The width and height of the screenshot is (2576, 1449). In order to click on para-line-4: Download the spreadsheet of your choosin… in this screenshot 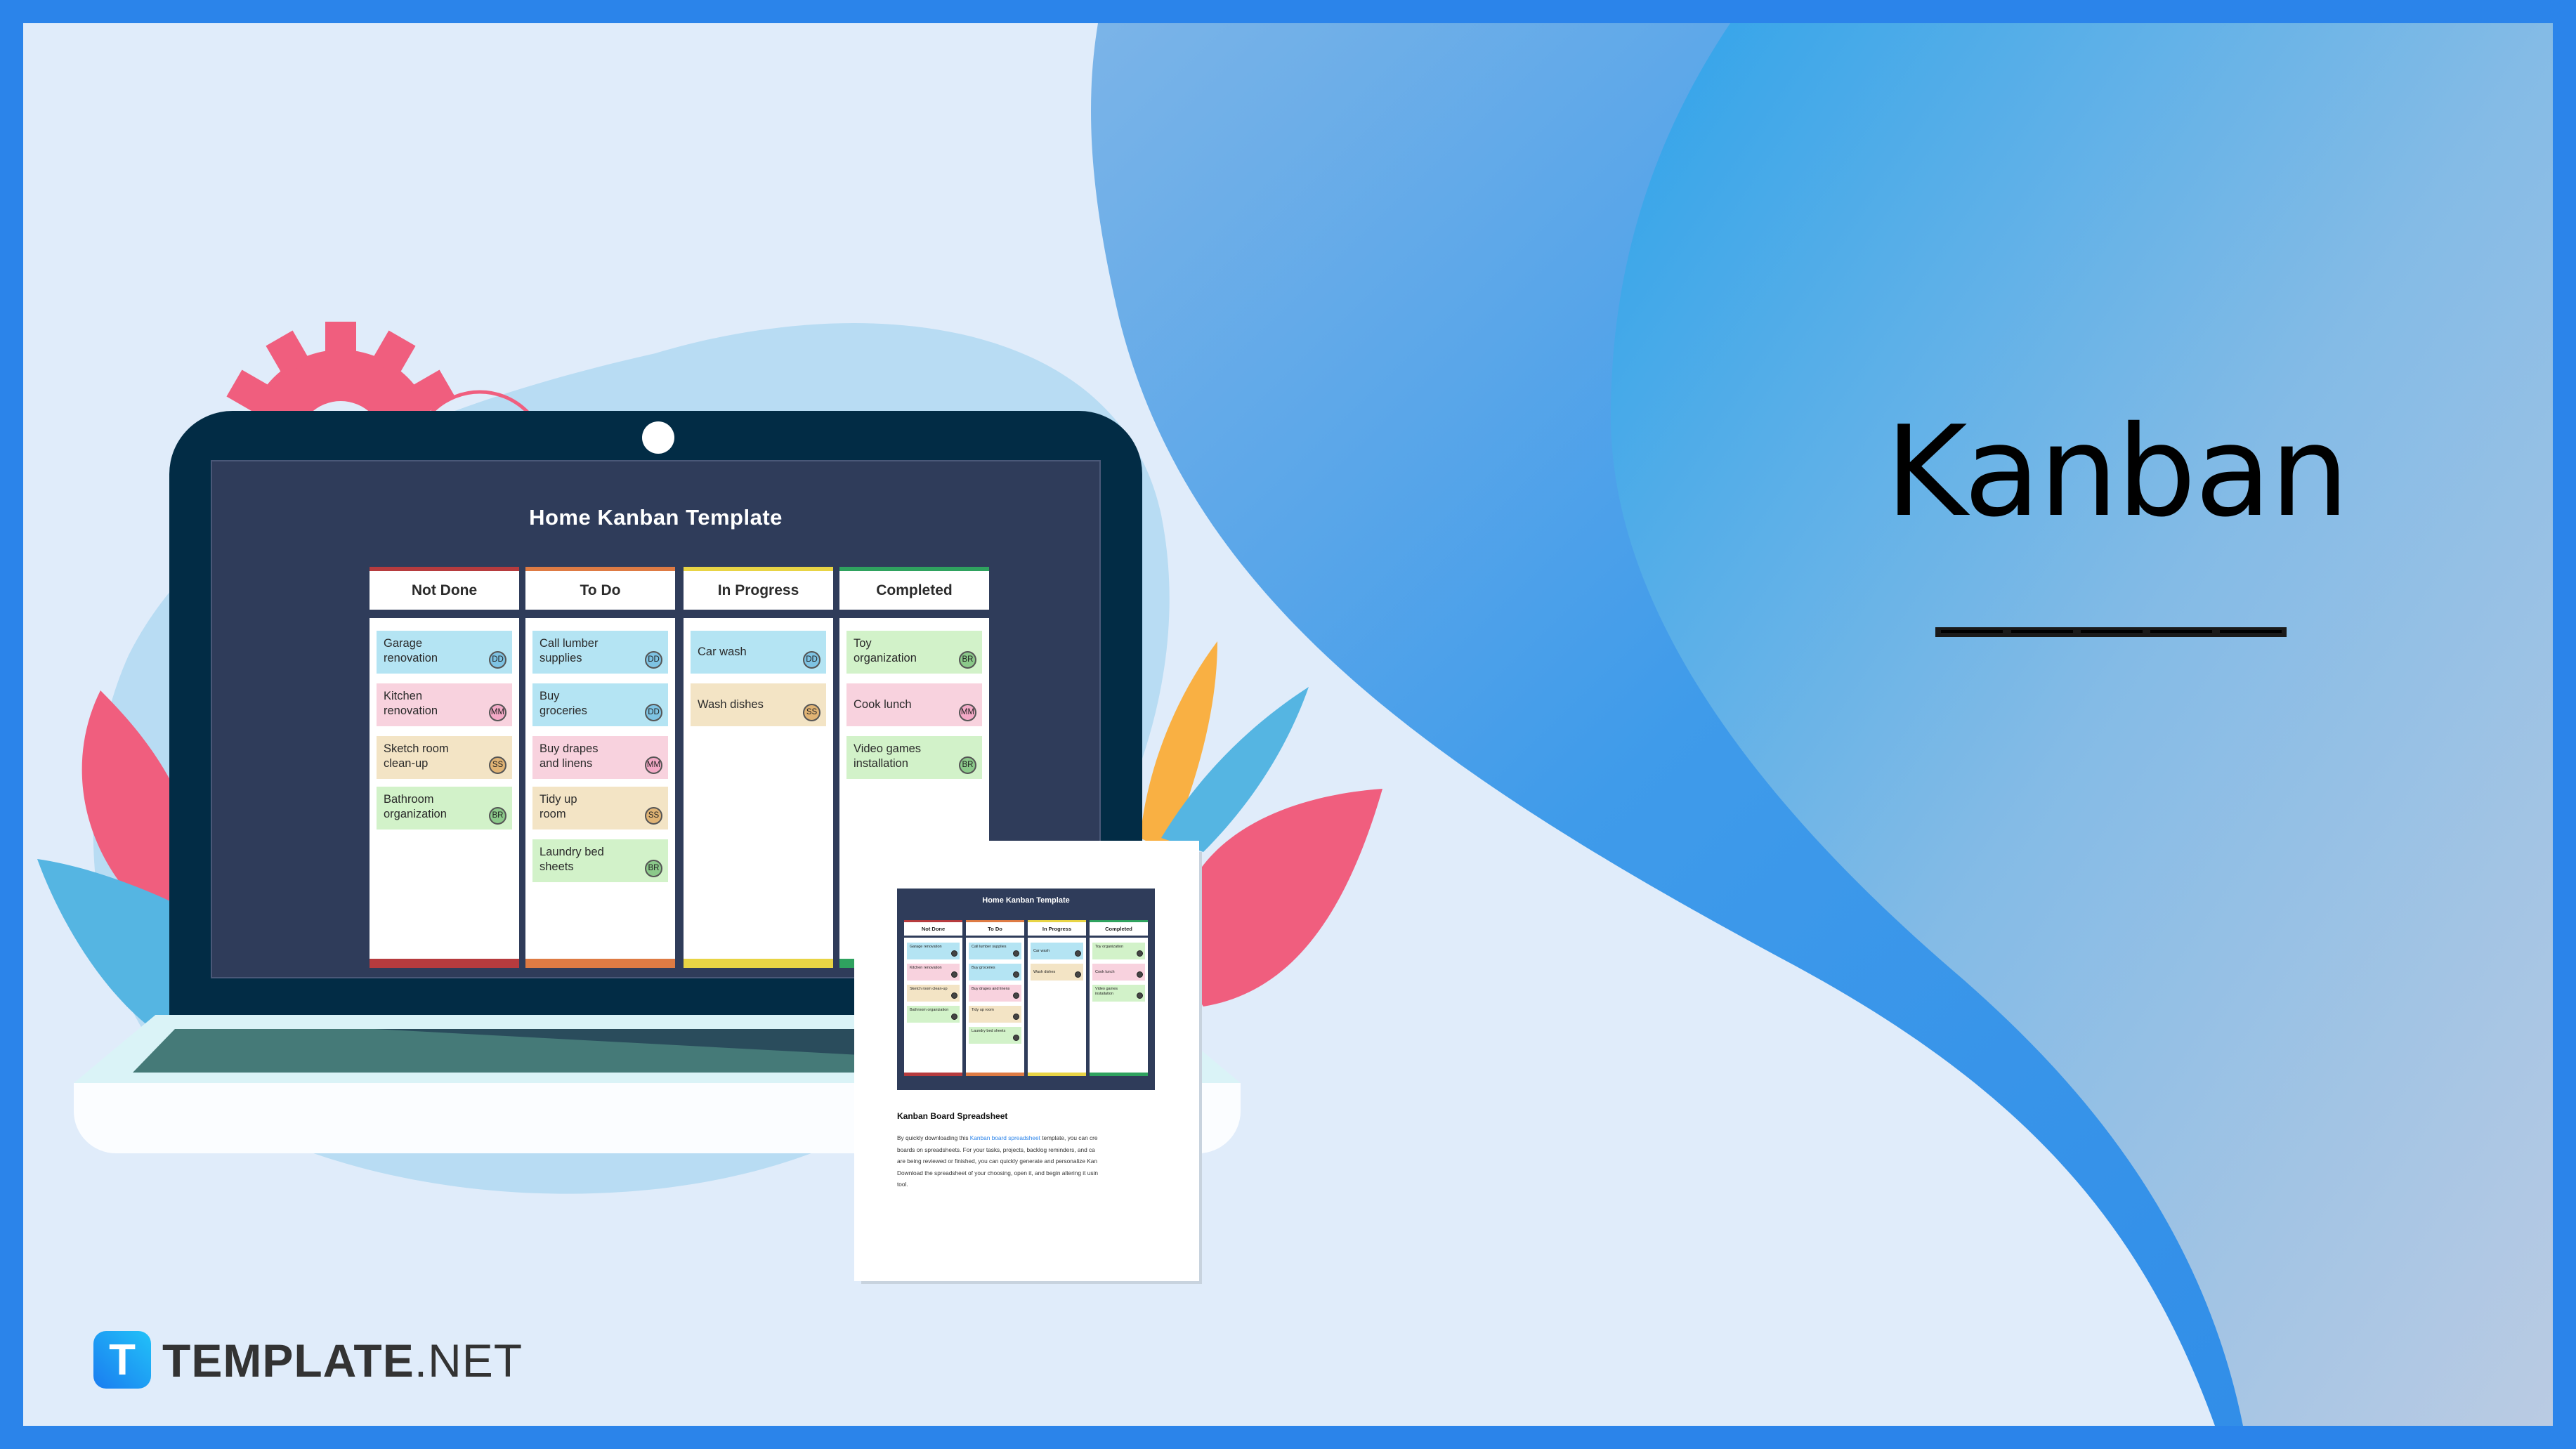, I will do `click(998, 1172)`.